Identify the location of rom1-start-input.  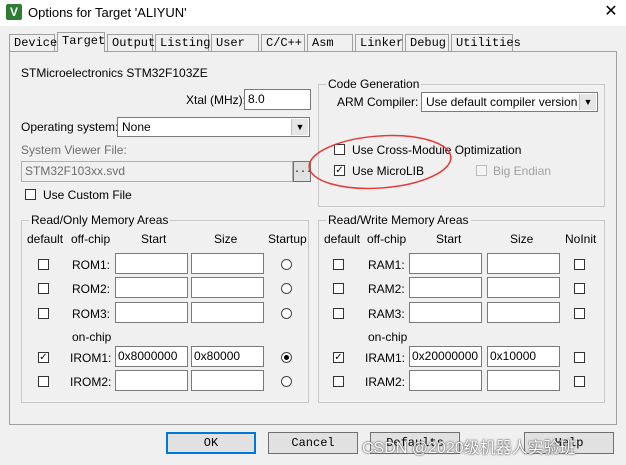
(151, 263).